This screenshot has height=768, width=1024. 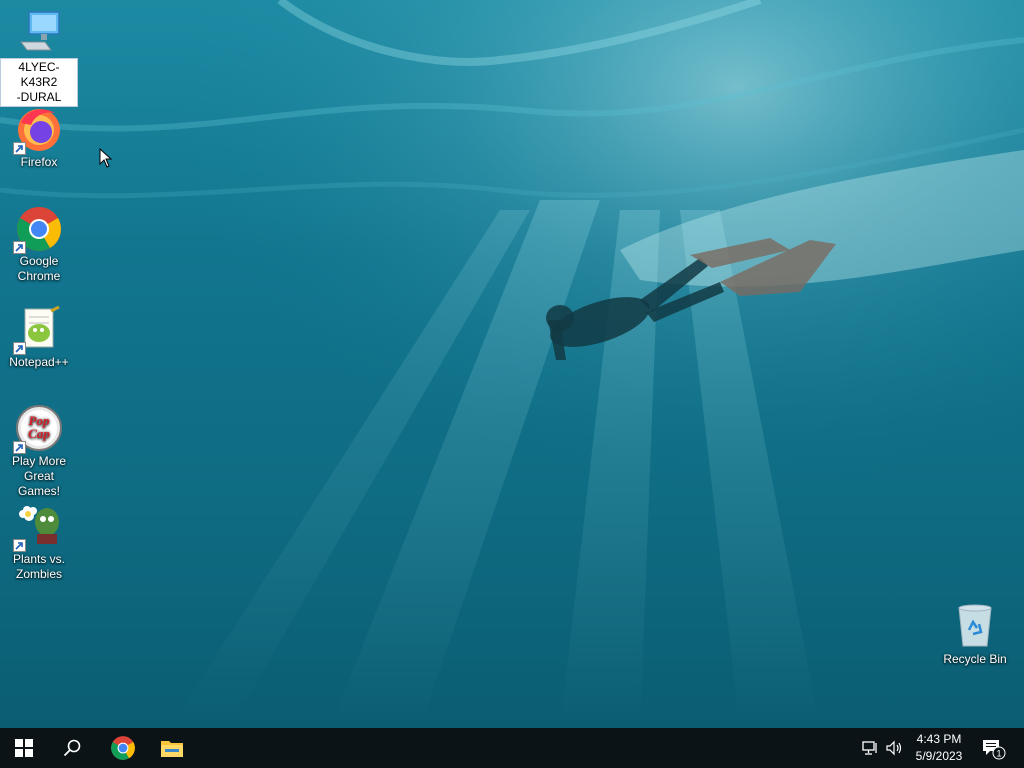 What do you see at coordinates (38, 130) in the screenshot?
I see `firefox-icon` at bounding box center [38, 130].